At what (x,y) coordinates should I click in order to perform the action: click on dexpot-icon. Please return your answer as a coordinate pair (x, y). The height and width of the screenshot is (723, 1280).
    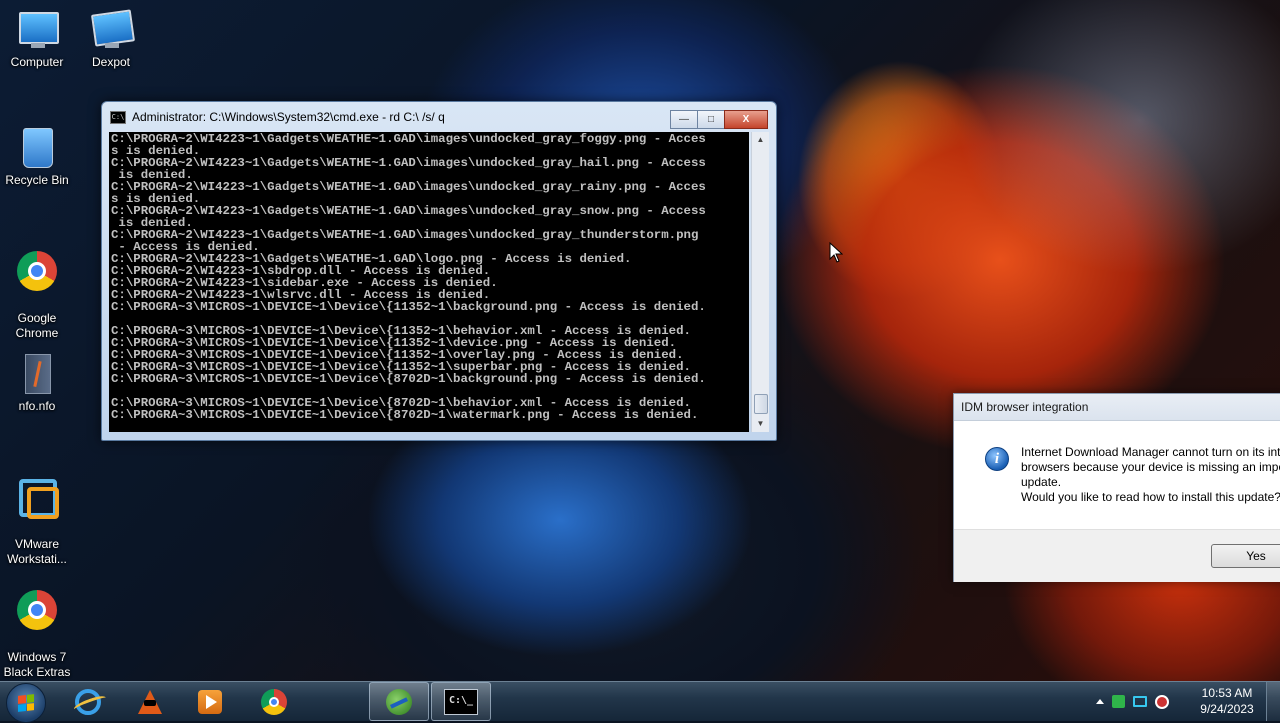
    Looking at the image, I should click on (112, 30).